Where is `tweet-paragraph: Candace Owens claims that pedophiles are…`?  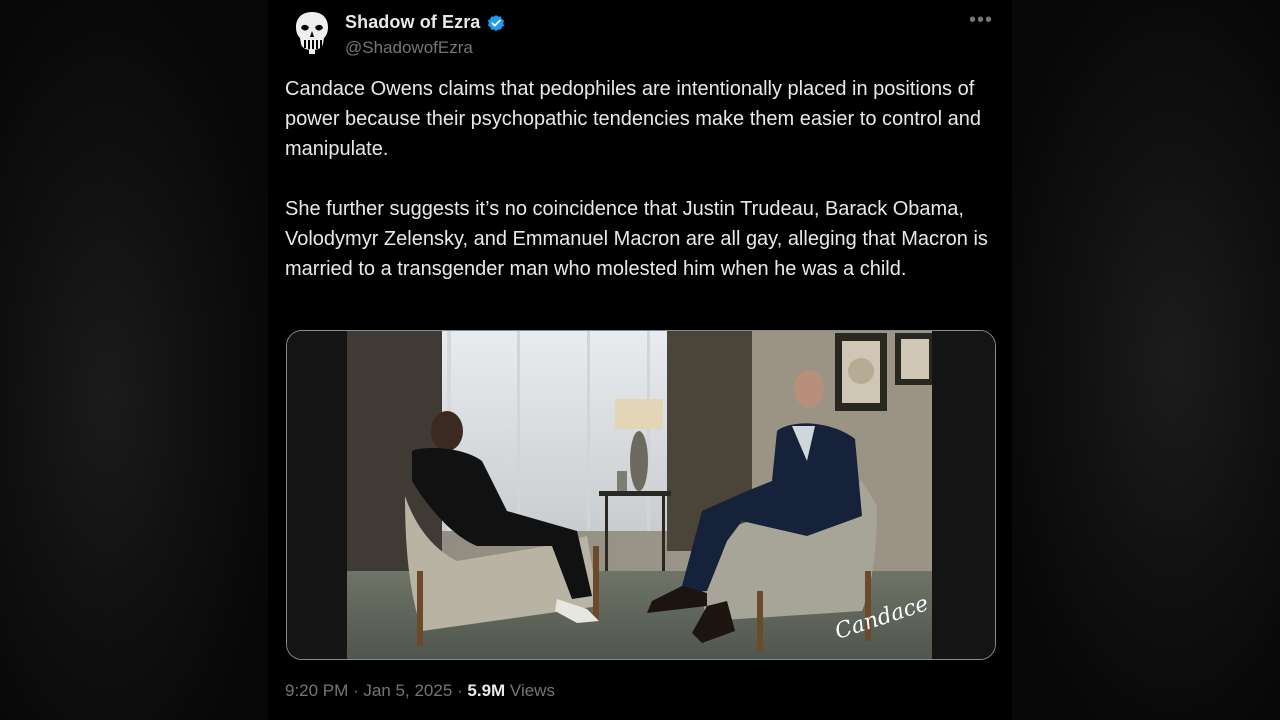 tweet-paragraph: Candace Owens claims that pedophiles are… is located at coordinates (633, 119).